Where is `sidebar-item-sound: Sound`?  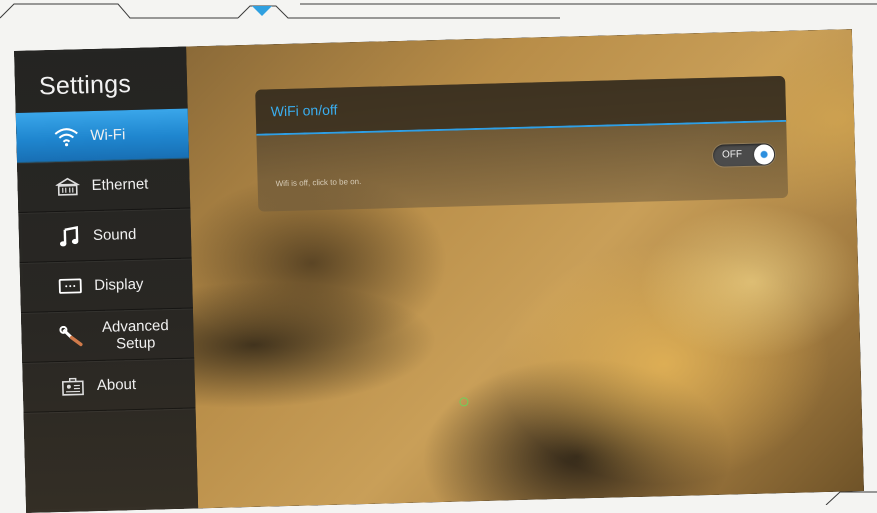
sidebar-item-sound: Sound is located at coordinates (105, 235).